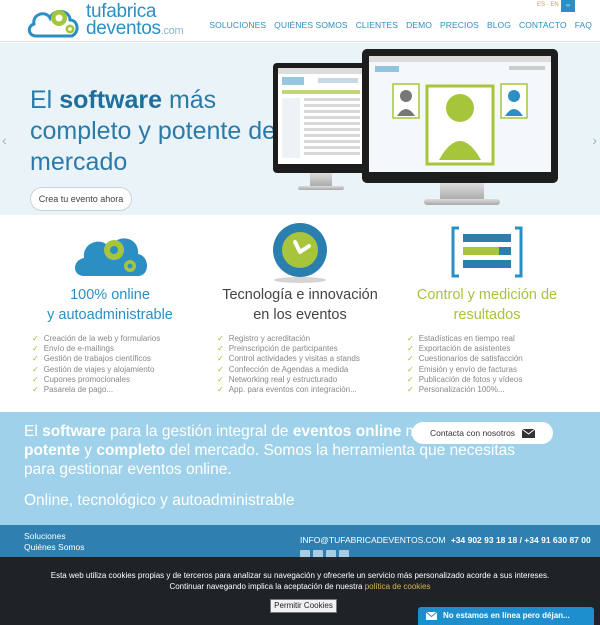  I want to click on feature-online-title-1: 100% online, so click(110, 295).